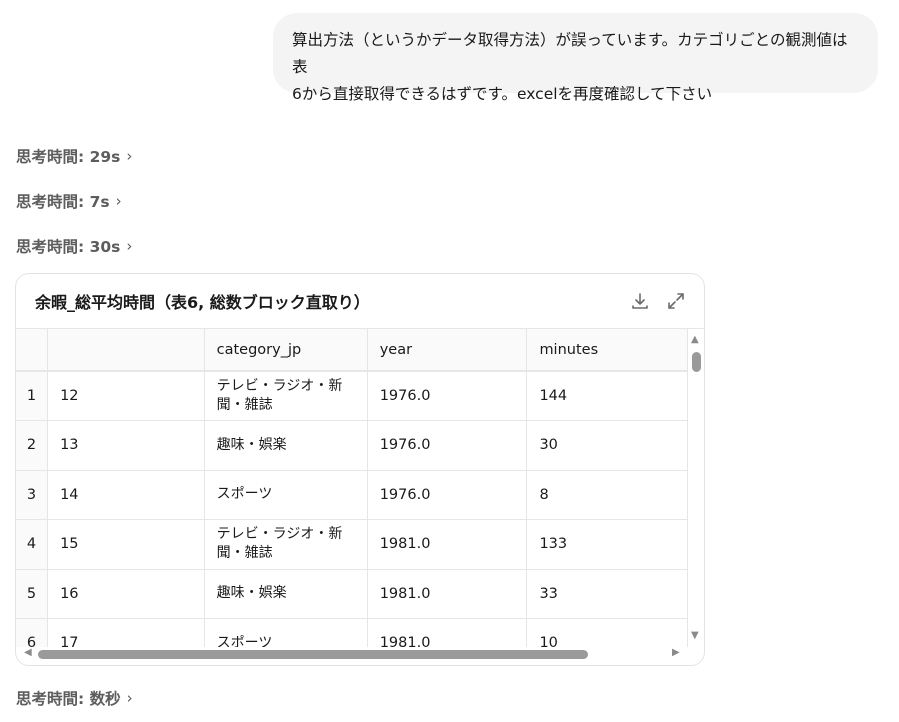 The image size is (899, 722). What do you see at coordinates (202, 302) in the screenshot?
I see `panel-title: 余暇_総平均時間（表6, 総数ブロック直取り）` at bounding box center [202, 302].